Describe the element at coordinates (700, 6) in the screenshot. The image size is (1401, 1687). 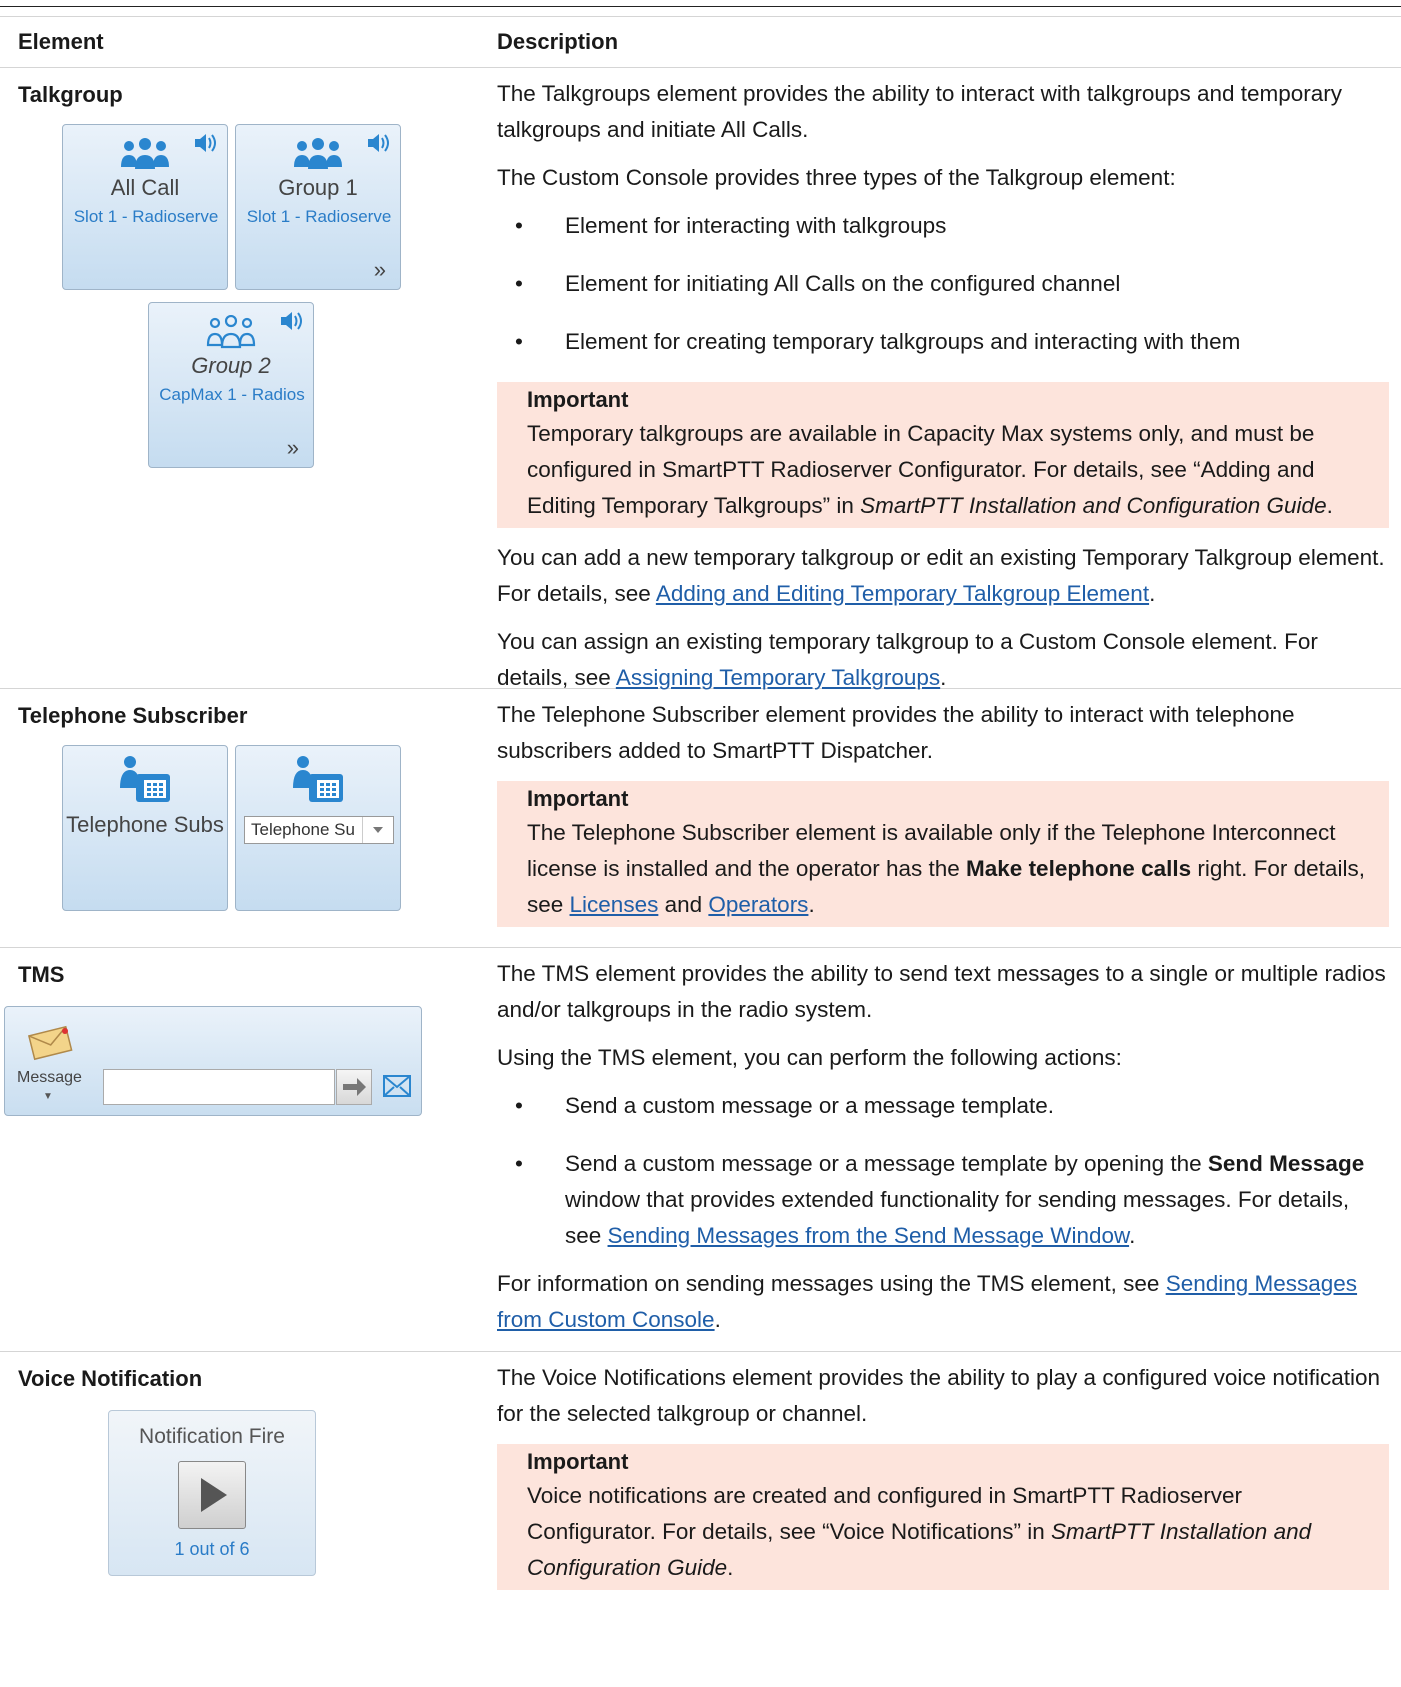
I see `top-rule` at that location.